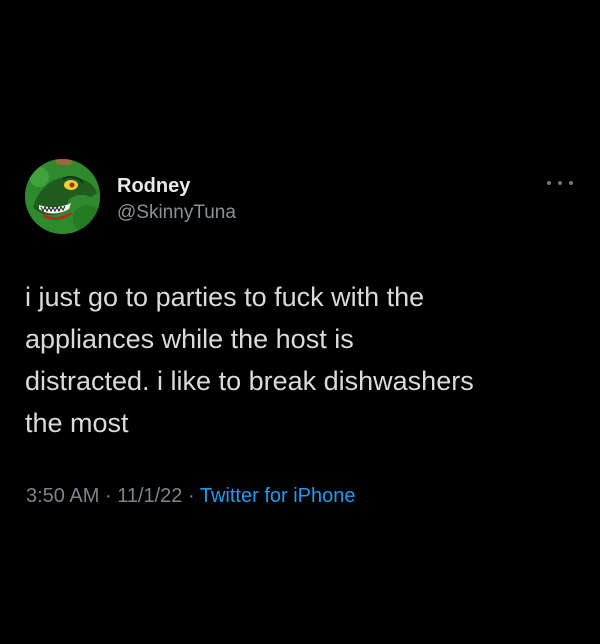 This screenshot has width=600, height=644. I want to click on display-name: Rodney, so click(153, 186).